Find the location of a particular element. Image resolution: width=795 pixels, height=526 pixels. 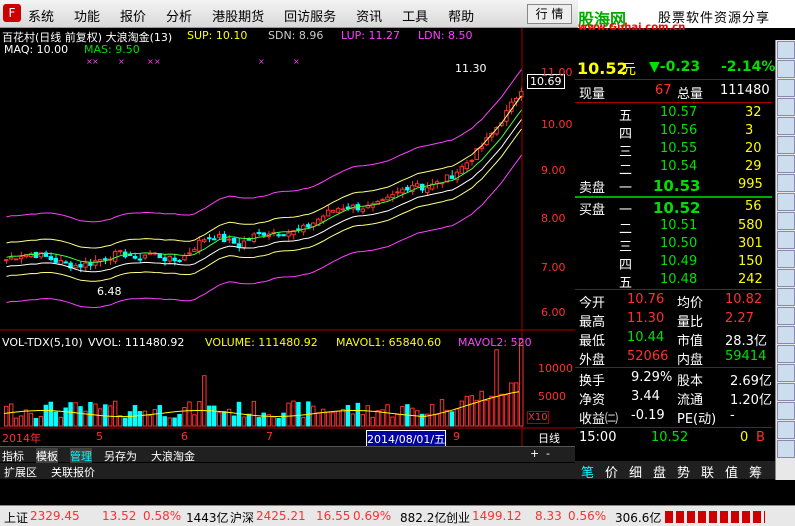

detail-tab: 值 is located at coordinates (731, 471).